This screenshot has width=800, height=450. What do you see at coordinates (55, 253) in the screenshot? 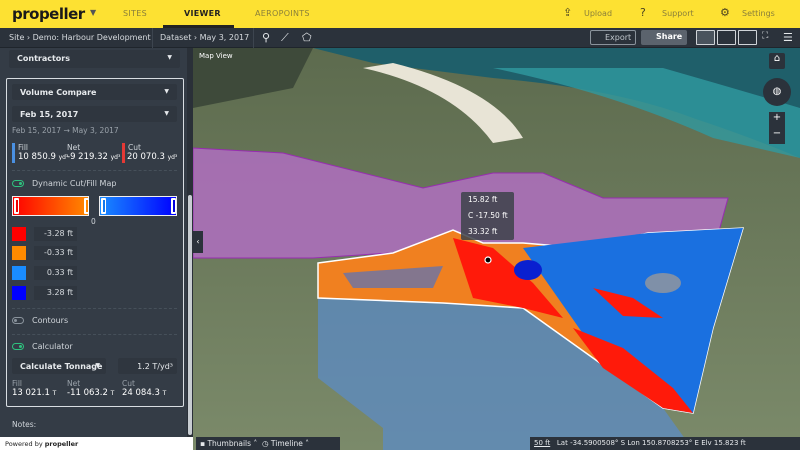
I see `legend-value: -0.33 ft` at bounding box center [55, 253].